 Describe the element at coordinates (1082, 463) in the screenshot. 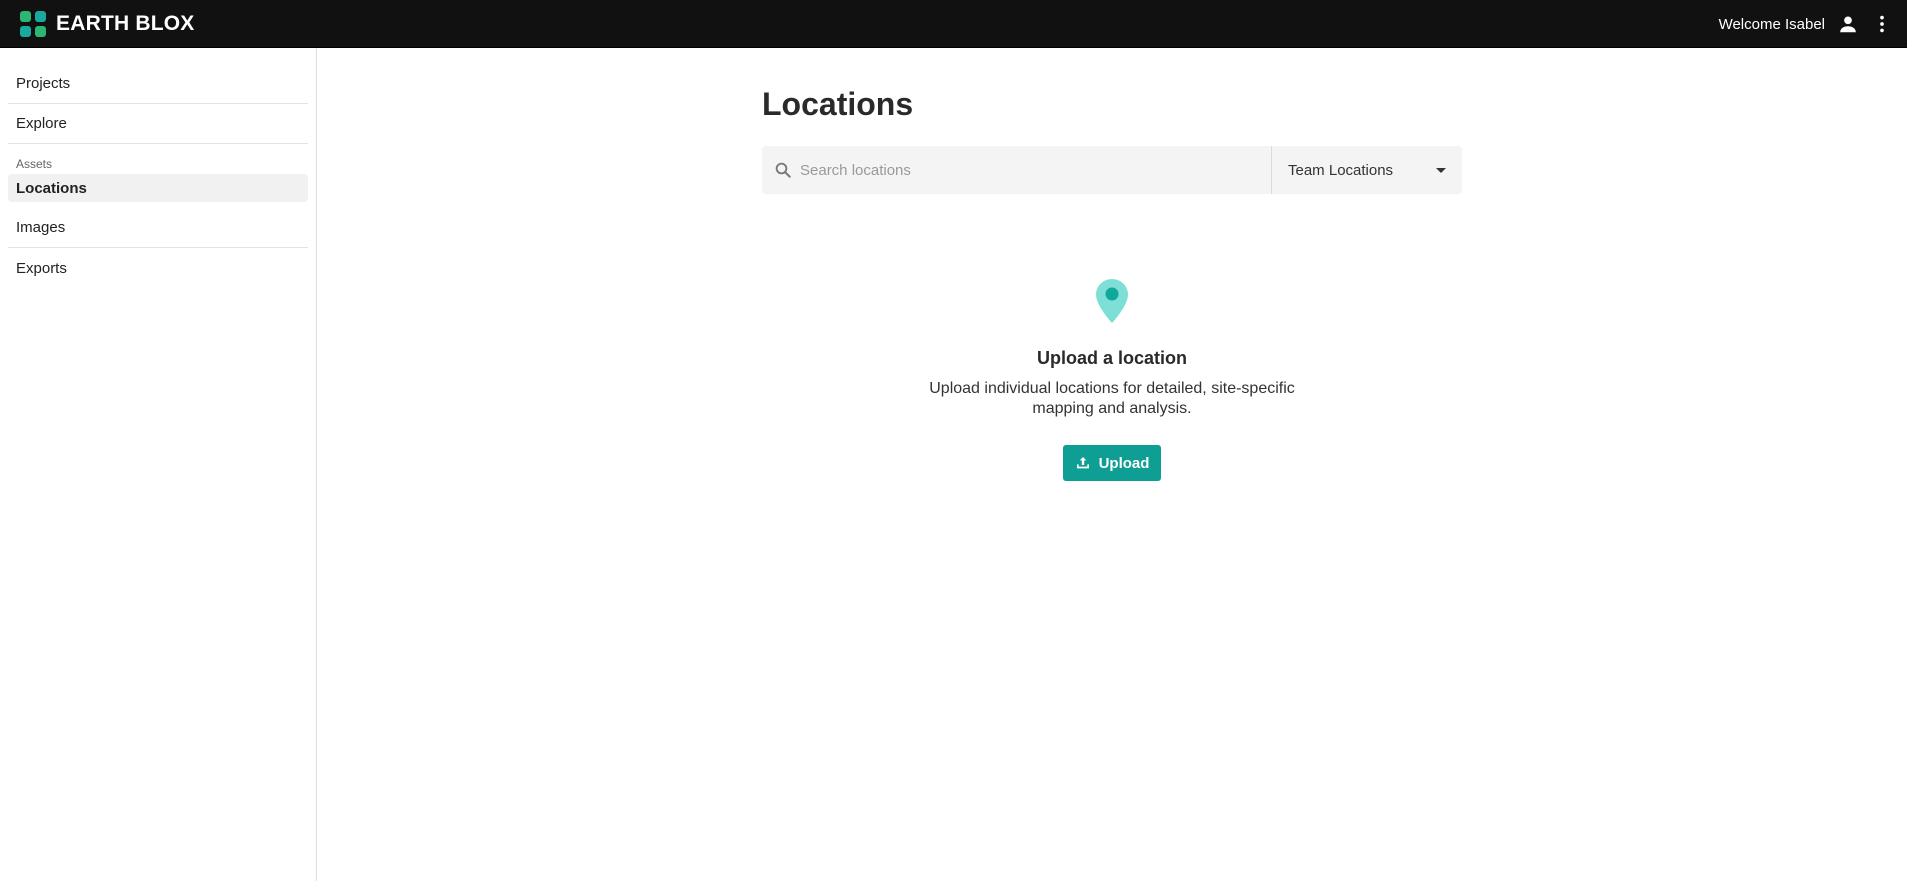

I see `upload-icon` at that location.